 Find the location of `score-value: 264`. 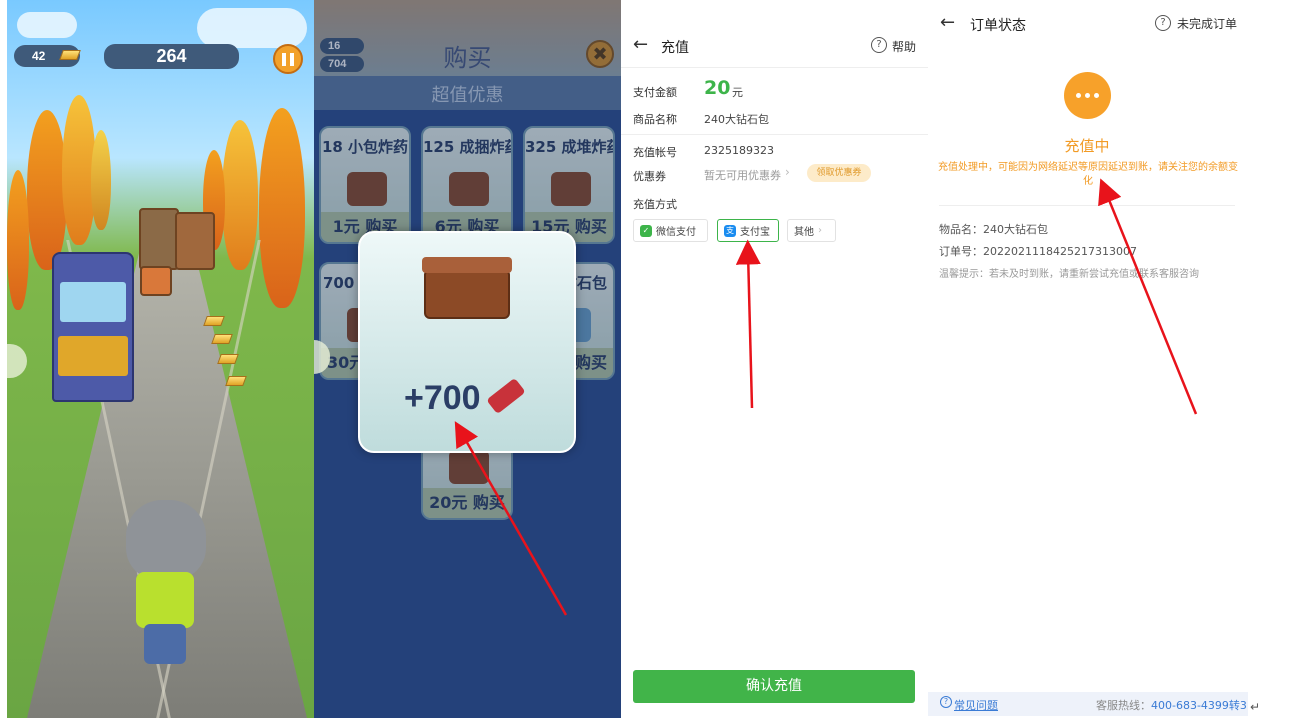

score-value: 264 is located at coordinates (171, 56).